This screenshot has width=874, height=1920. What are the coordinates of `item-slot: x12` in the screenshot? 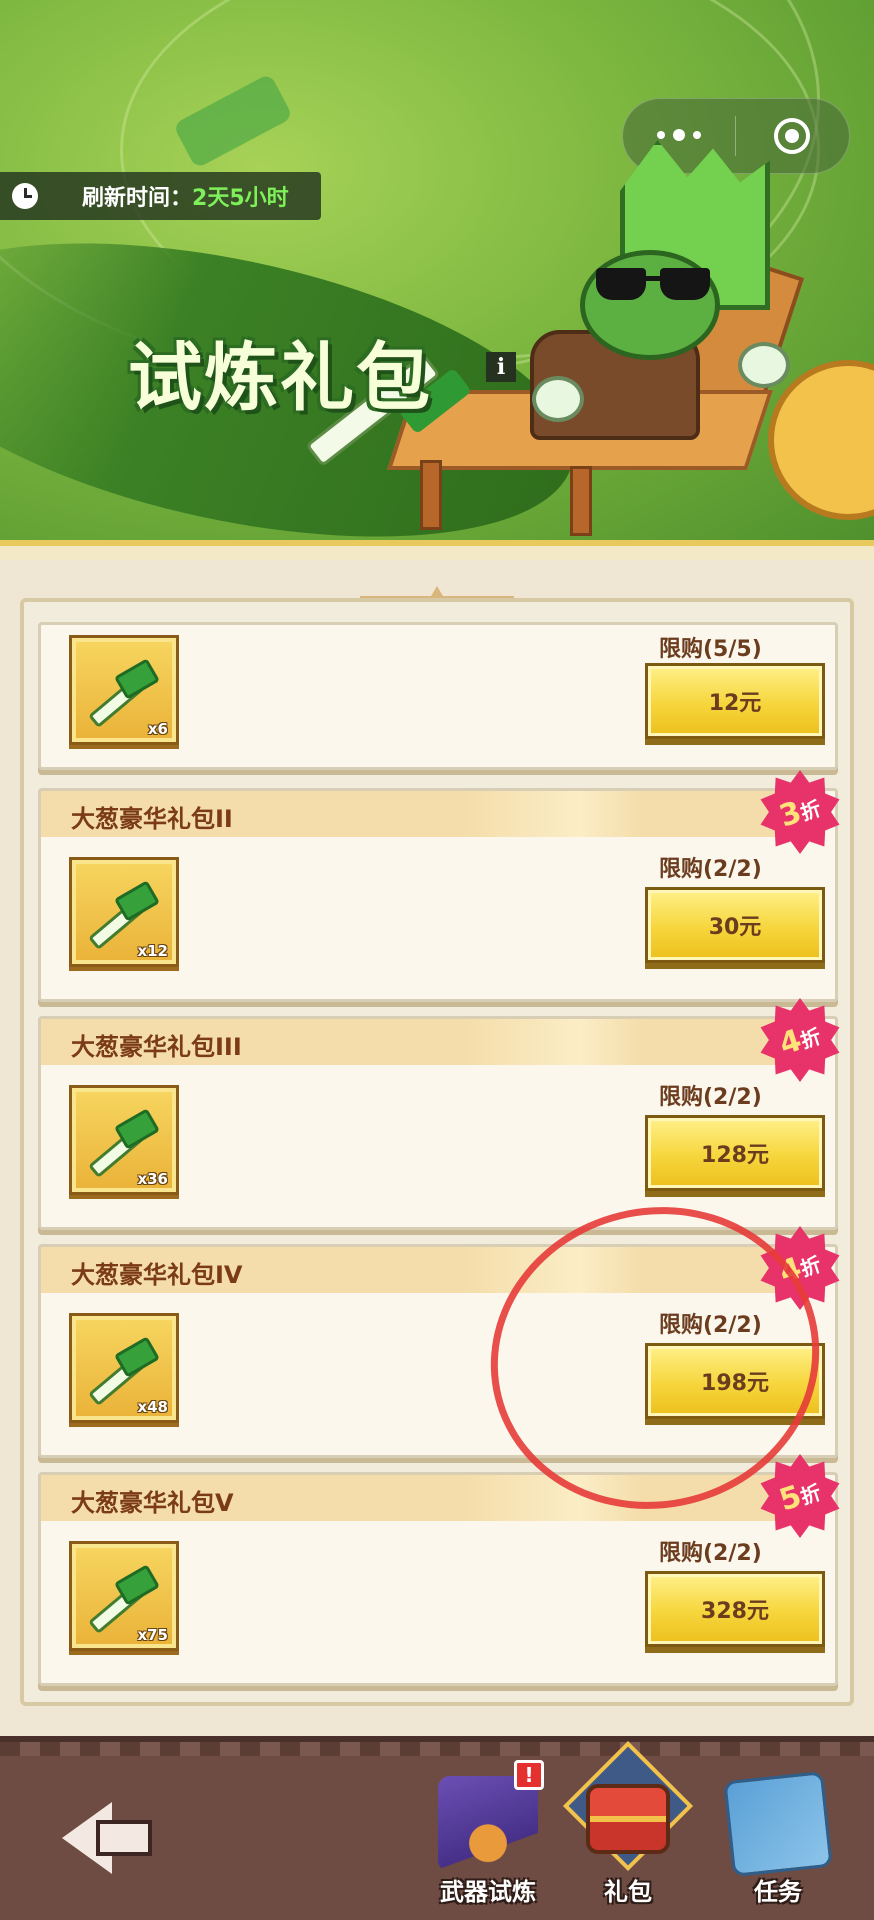 It's located at (124, 912).